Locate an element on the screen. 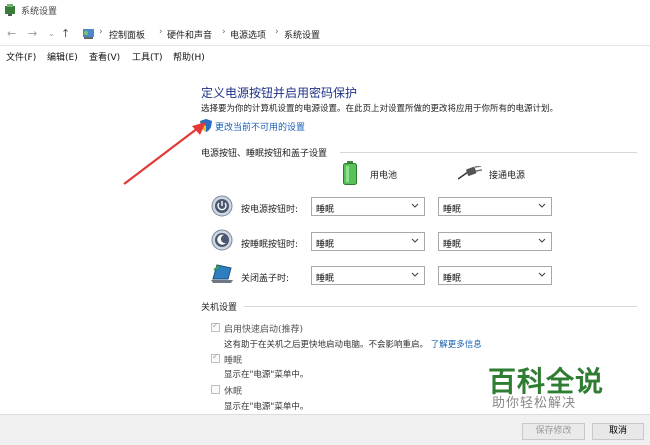 The image size is (650, 445). breadcrumb-control-panel: 控制面板 is located at coordinates (127, 34).